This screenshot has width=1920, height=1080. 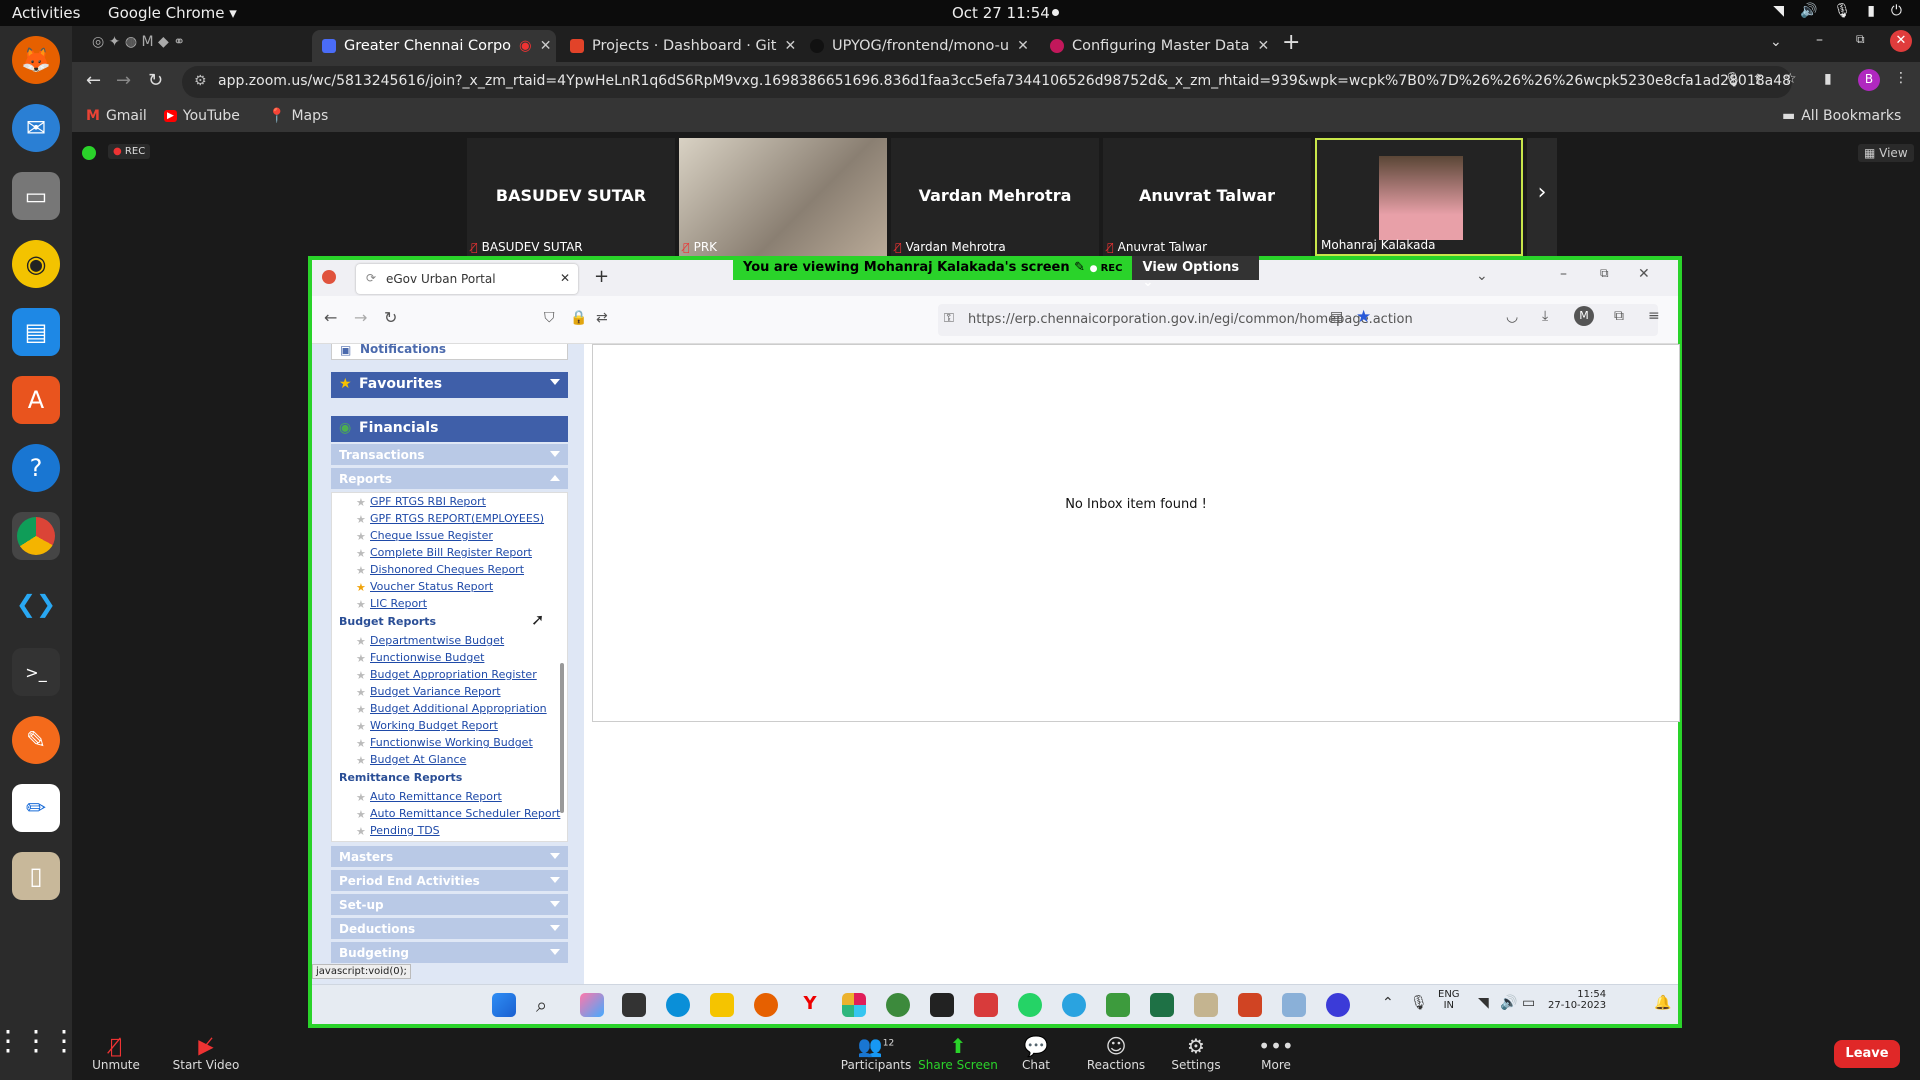 What do you see at coordinates (434, 46) in the screenshot?
I see `tab-greater-chennai: Greater Chennai Corpo ◉ ✕` at bounding box center [434, 46].